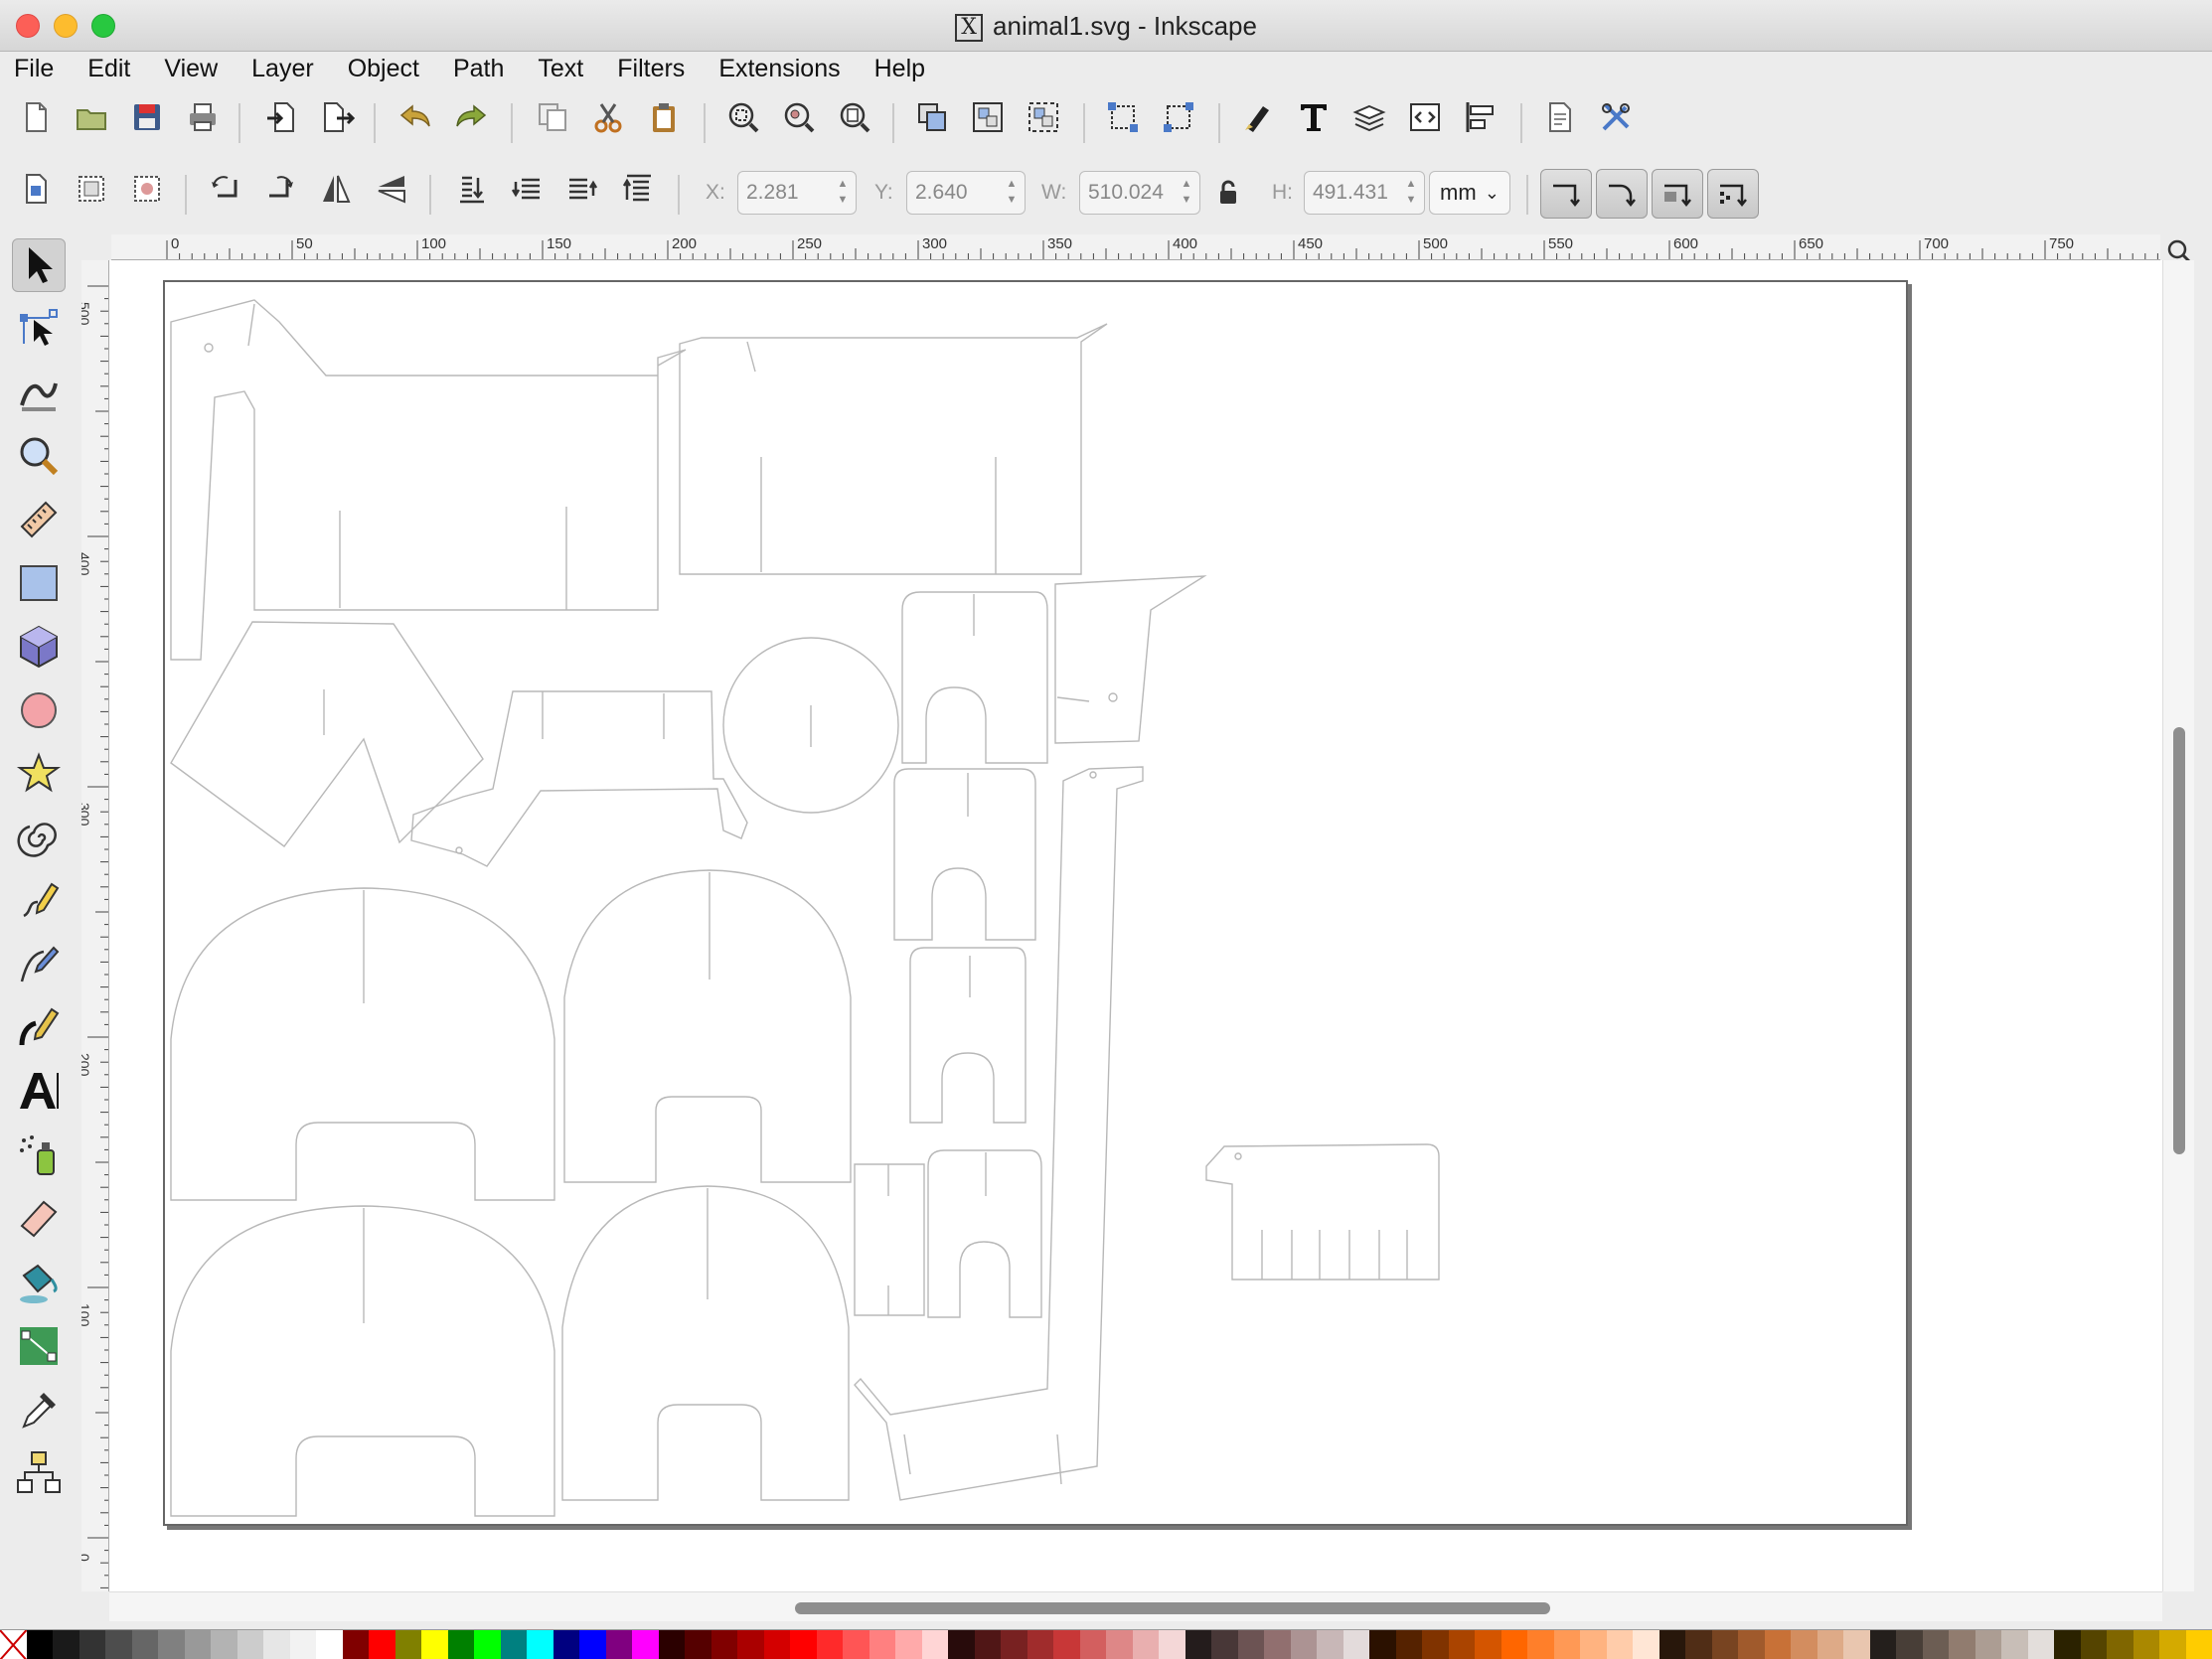 This screenshot has height=1659, width=2212. Describe the element at coordinates (1186, 193) in the screenshot. I see `w-spinner-arrows: ▲ ▼` at that location.